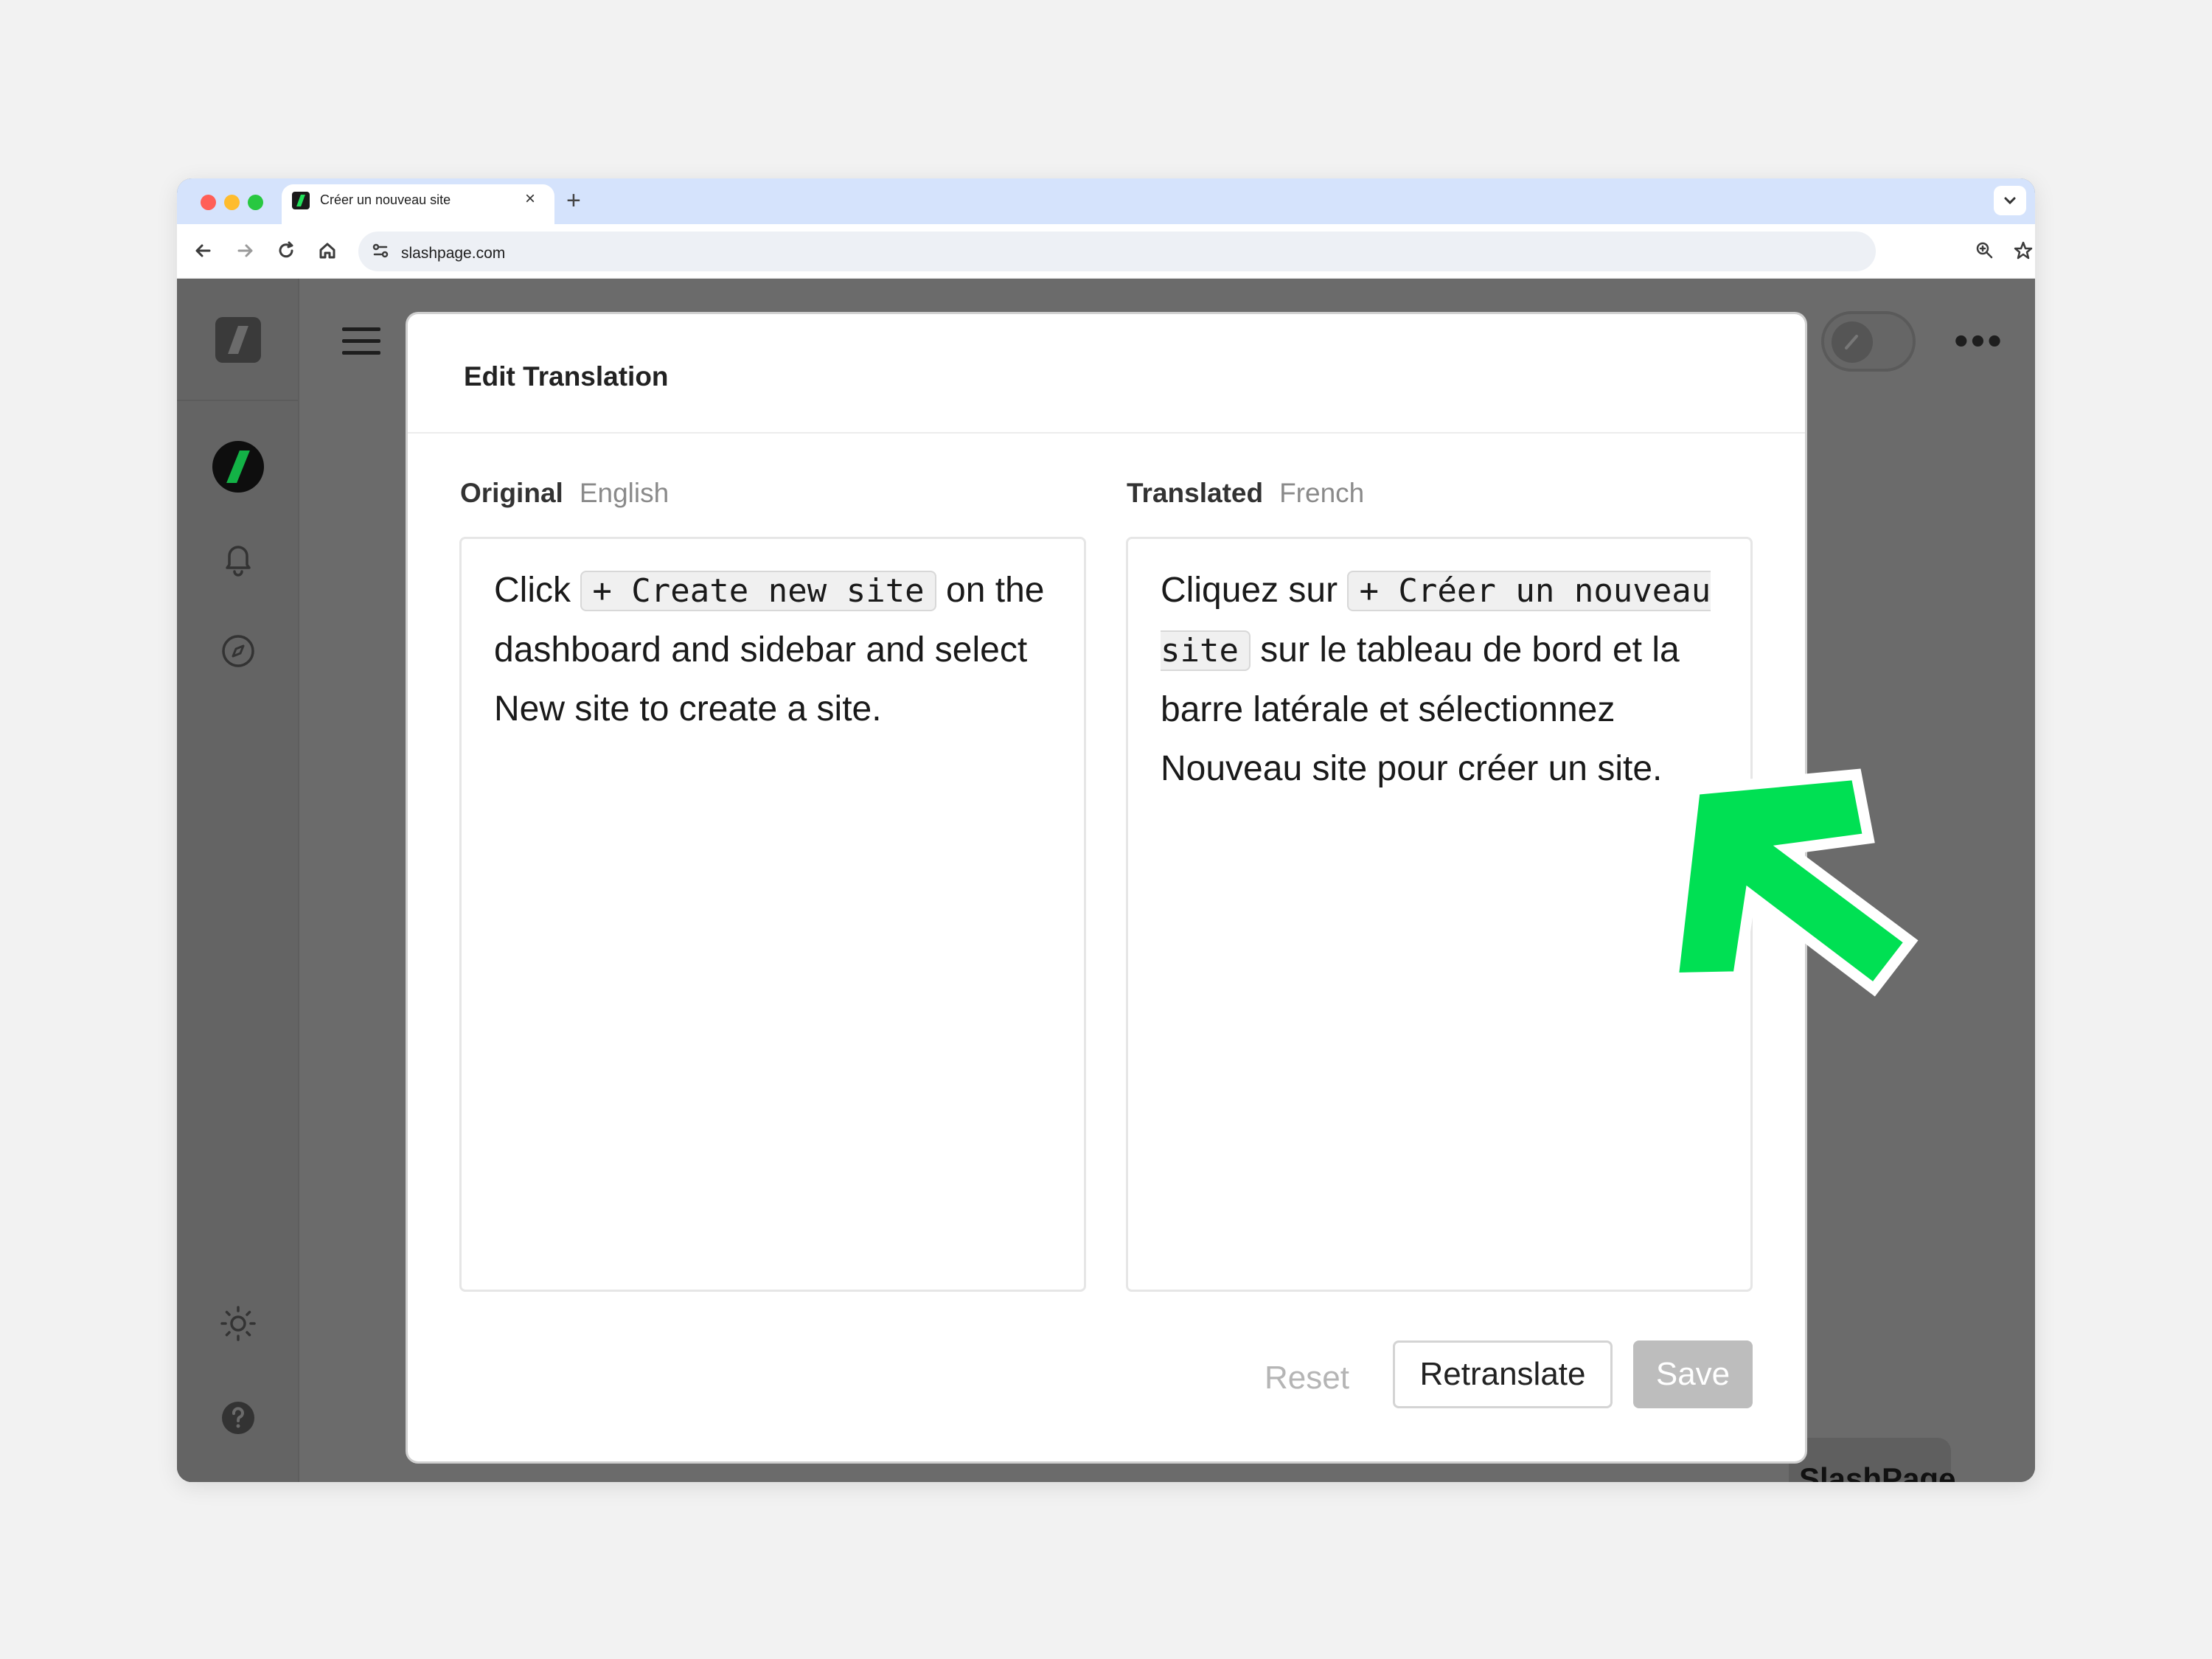 This screenshot has height=1659, width=2212. I want to click on translated-text-before: Cliquez sur, so click(1254, 590).